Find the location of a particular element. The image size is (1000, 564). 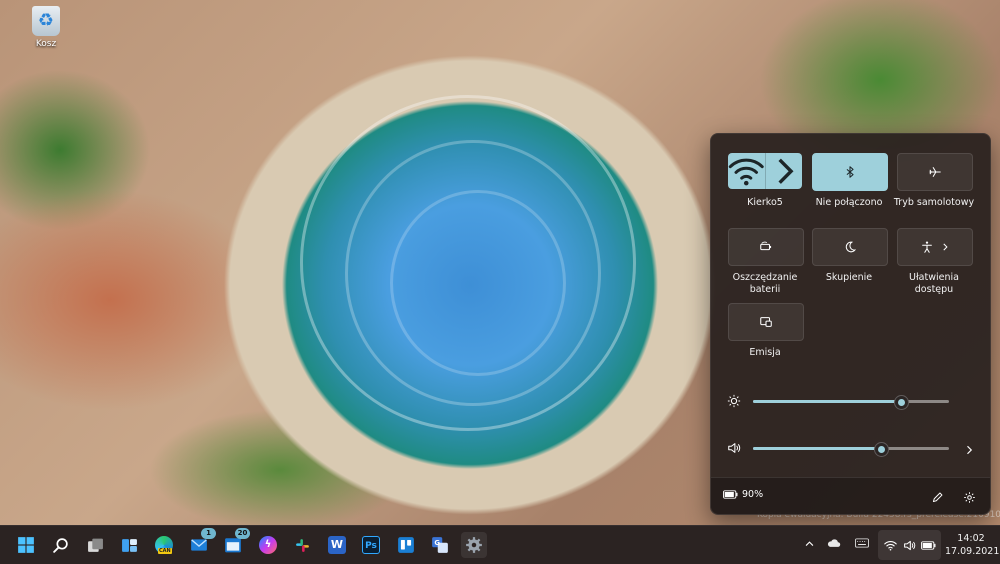

search-button is located at coordinates (60, 545).